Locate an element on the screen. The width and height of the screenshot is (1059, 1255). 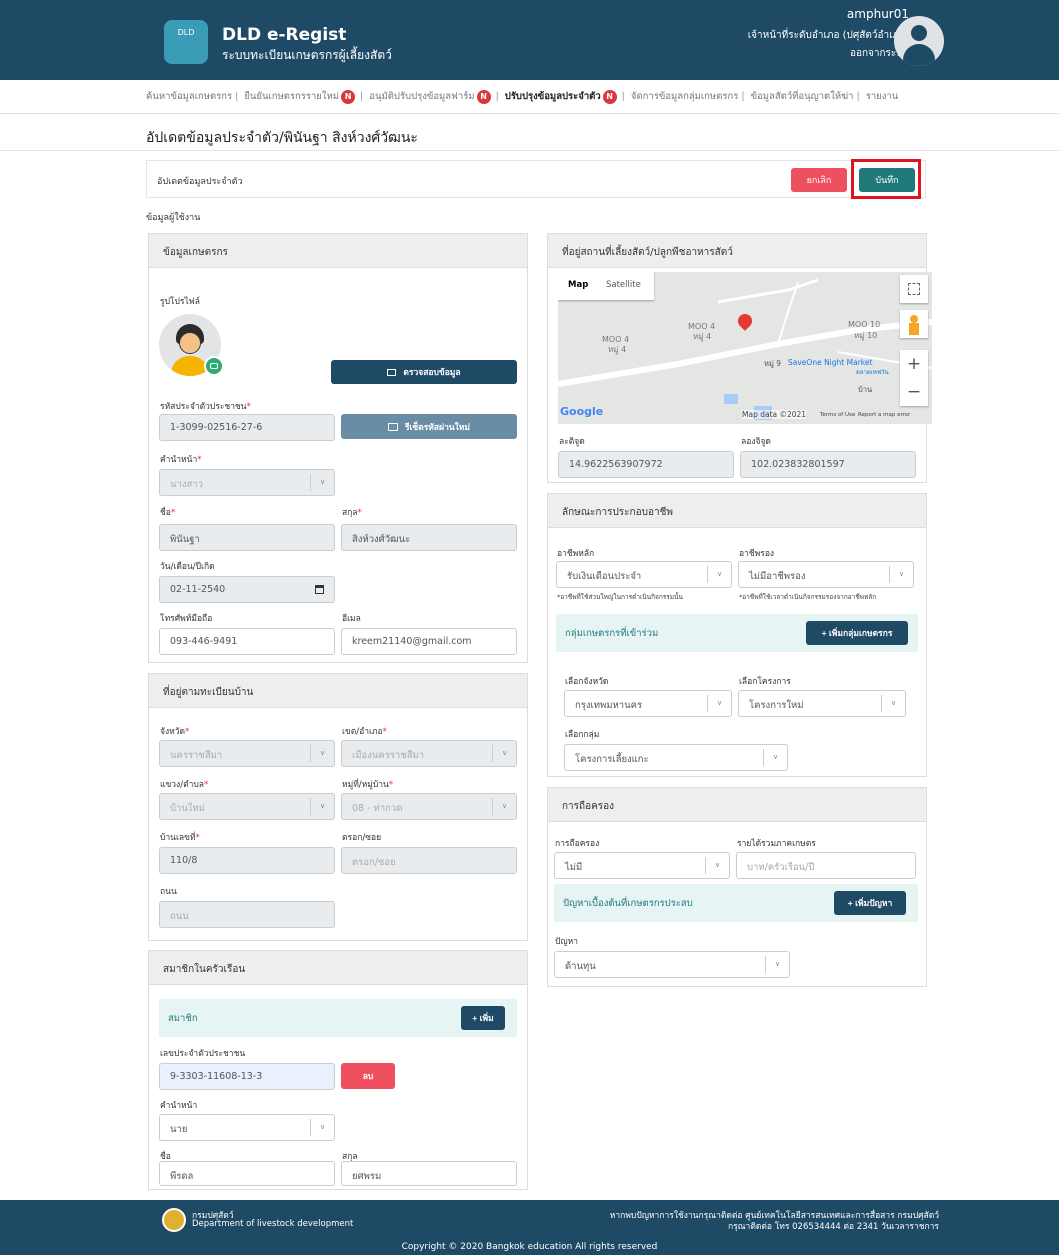
app-subtitle: ระบบทะเบียนเกษตรกรผู้เลี้ยงสัตว์ is located at coordinates (307, 55).